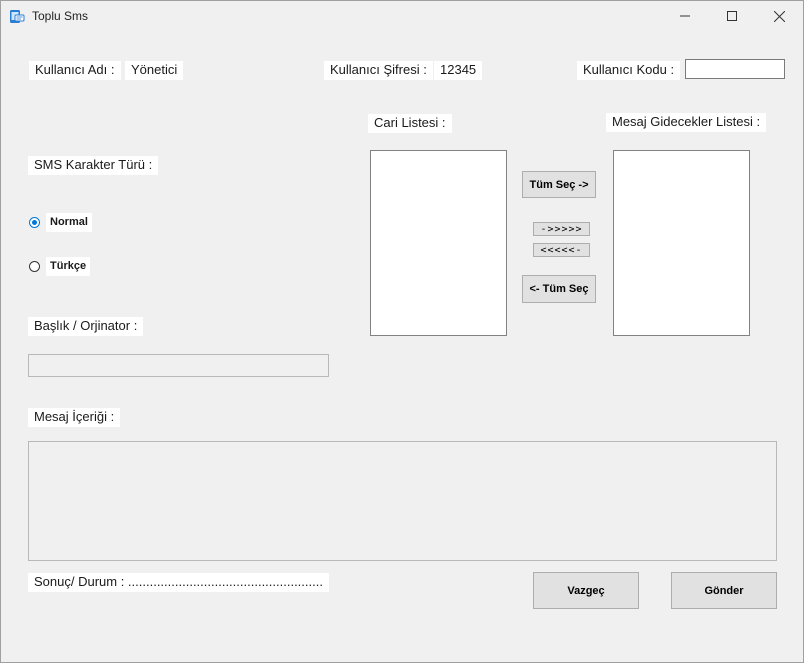 This screenshot has width=804, height=663. I want to click on send-button: Gönder, so click(724, 590).